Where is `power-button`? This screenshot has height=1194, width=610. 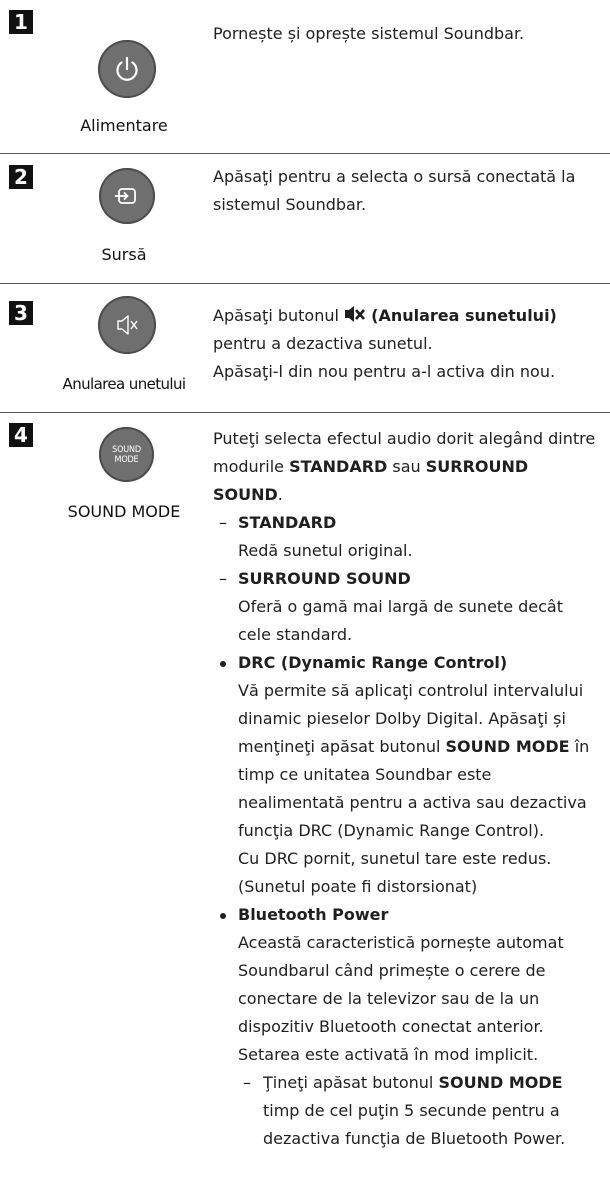 power-button is located at coordinates (127, 69).